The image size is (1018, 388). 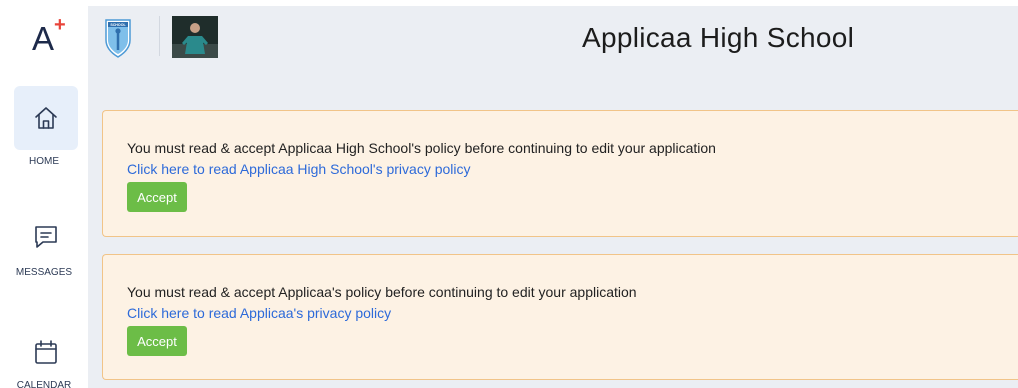 I want to click on logo-letter: A, so click(x=43, y=38).